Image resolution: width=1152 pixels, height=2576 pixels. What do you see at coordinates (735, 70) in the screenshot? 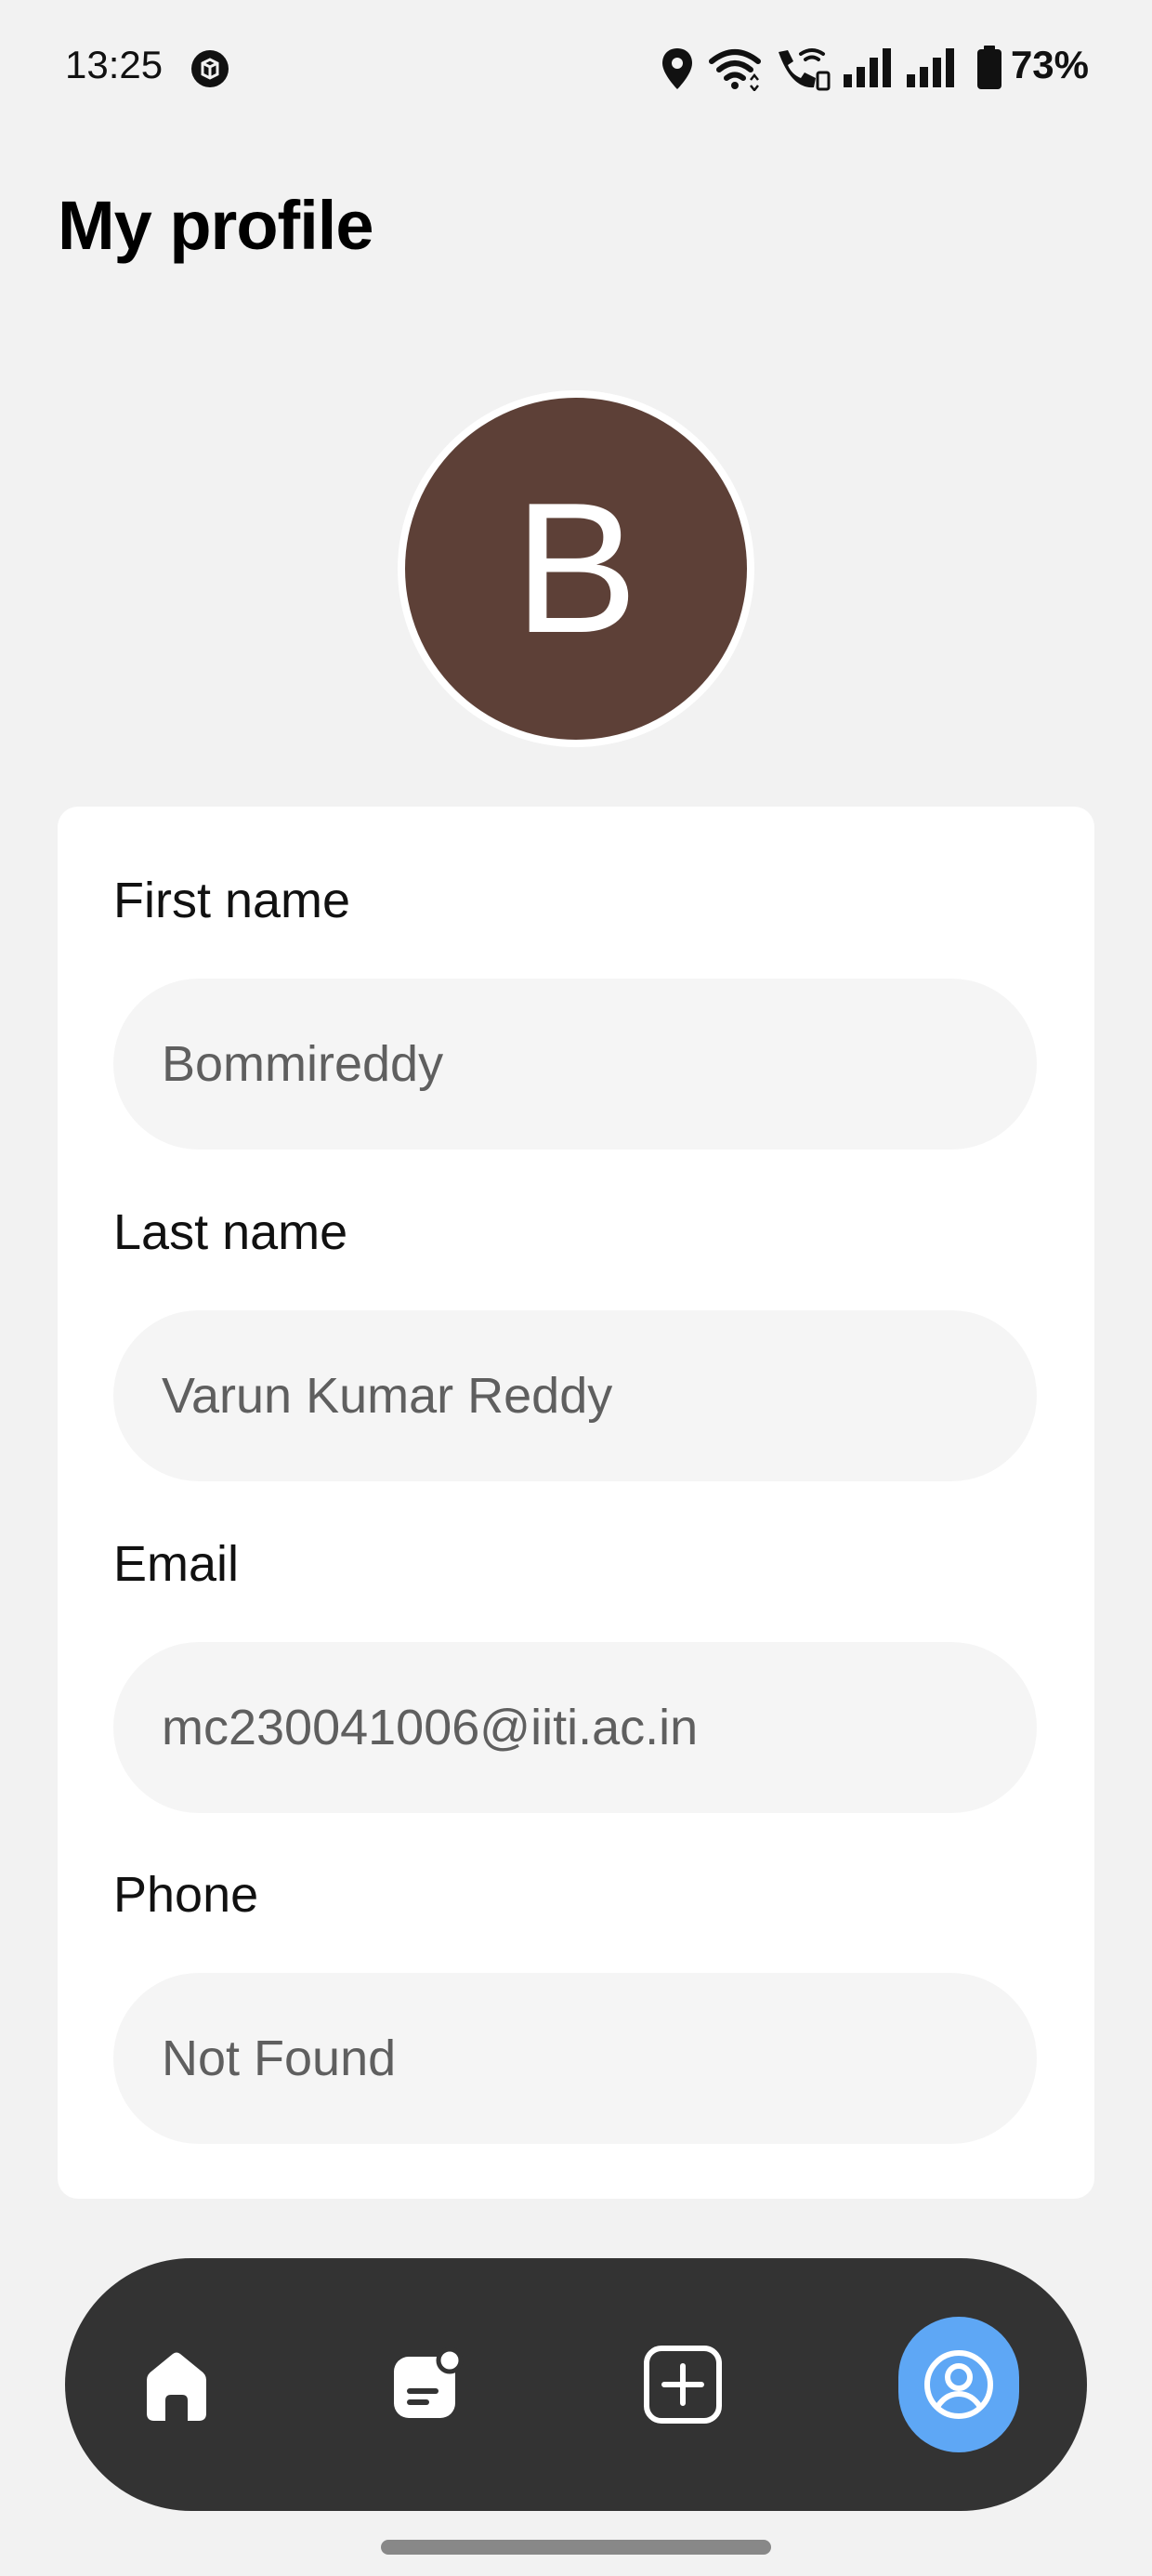
I see `wifi-icon` at bounding box center [735, 70].